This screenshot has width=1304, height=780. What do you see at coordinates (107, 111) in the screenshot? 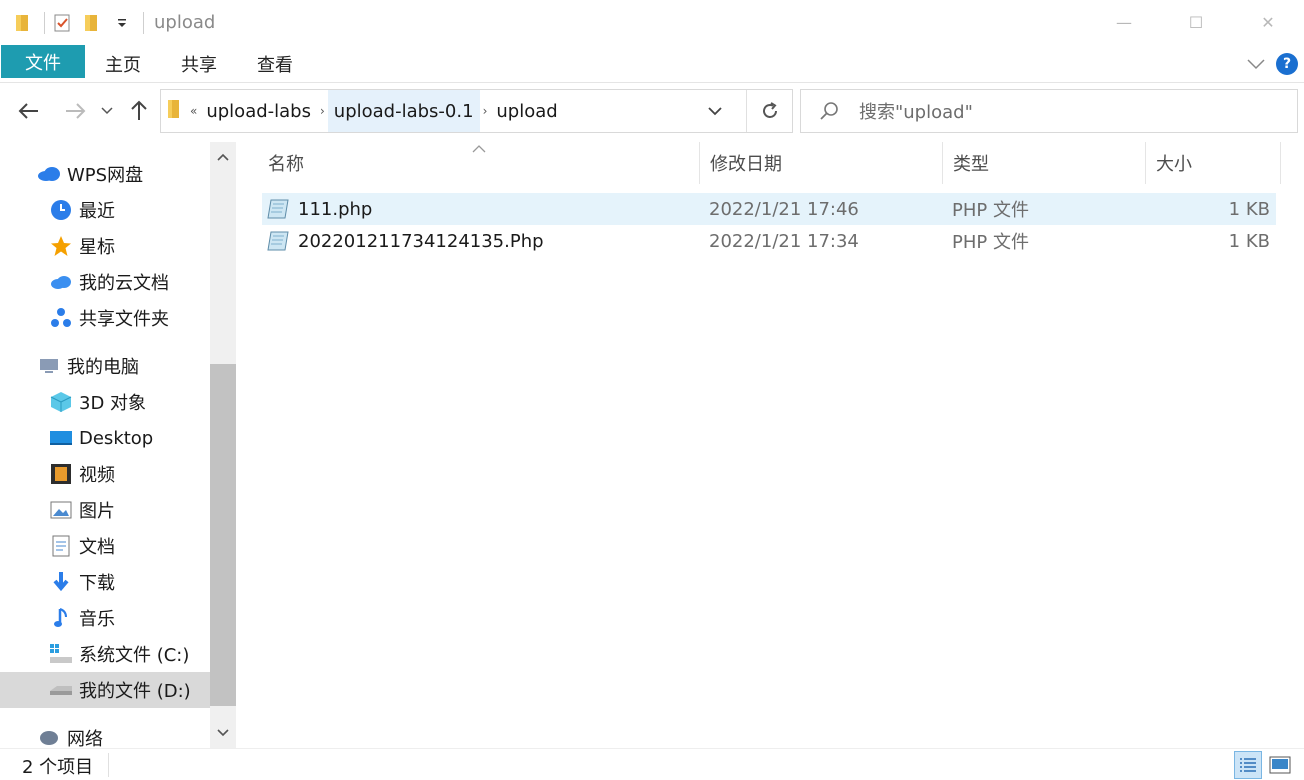
I see `recent-locations-button` at bounding box center [107, 111].